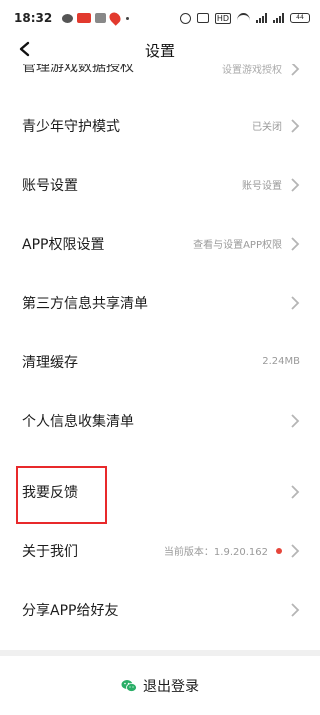 This screenshot has height=715, width=320. Describe the element at coordinates (85, 303) in the screenshot. I see `row-label: 第三方信息共享清单` at that location.